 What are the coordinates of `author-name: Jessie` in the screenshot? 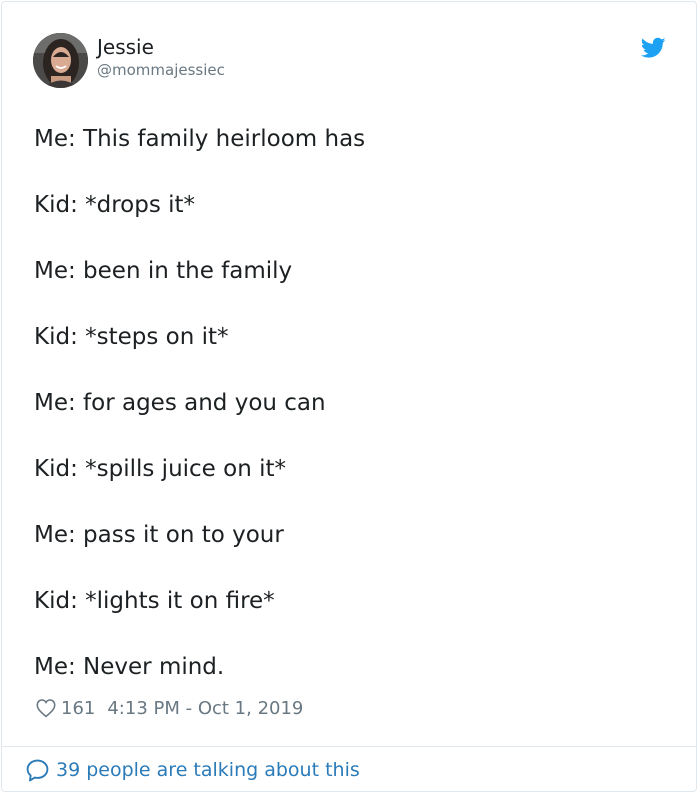 It's located at (125, 47).